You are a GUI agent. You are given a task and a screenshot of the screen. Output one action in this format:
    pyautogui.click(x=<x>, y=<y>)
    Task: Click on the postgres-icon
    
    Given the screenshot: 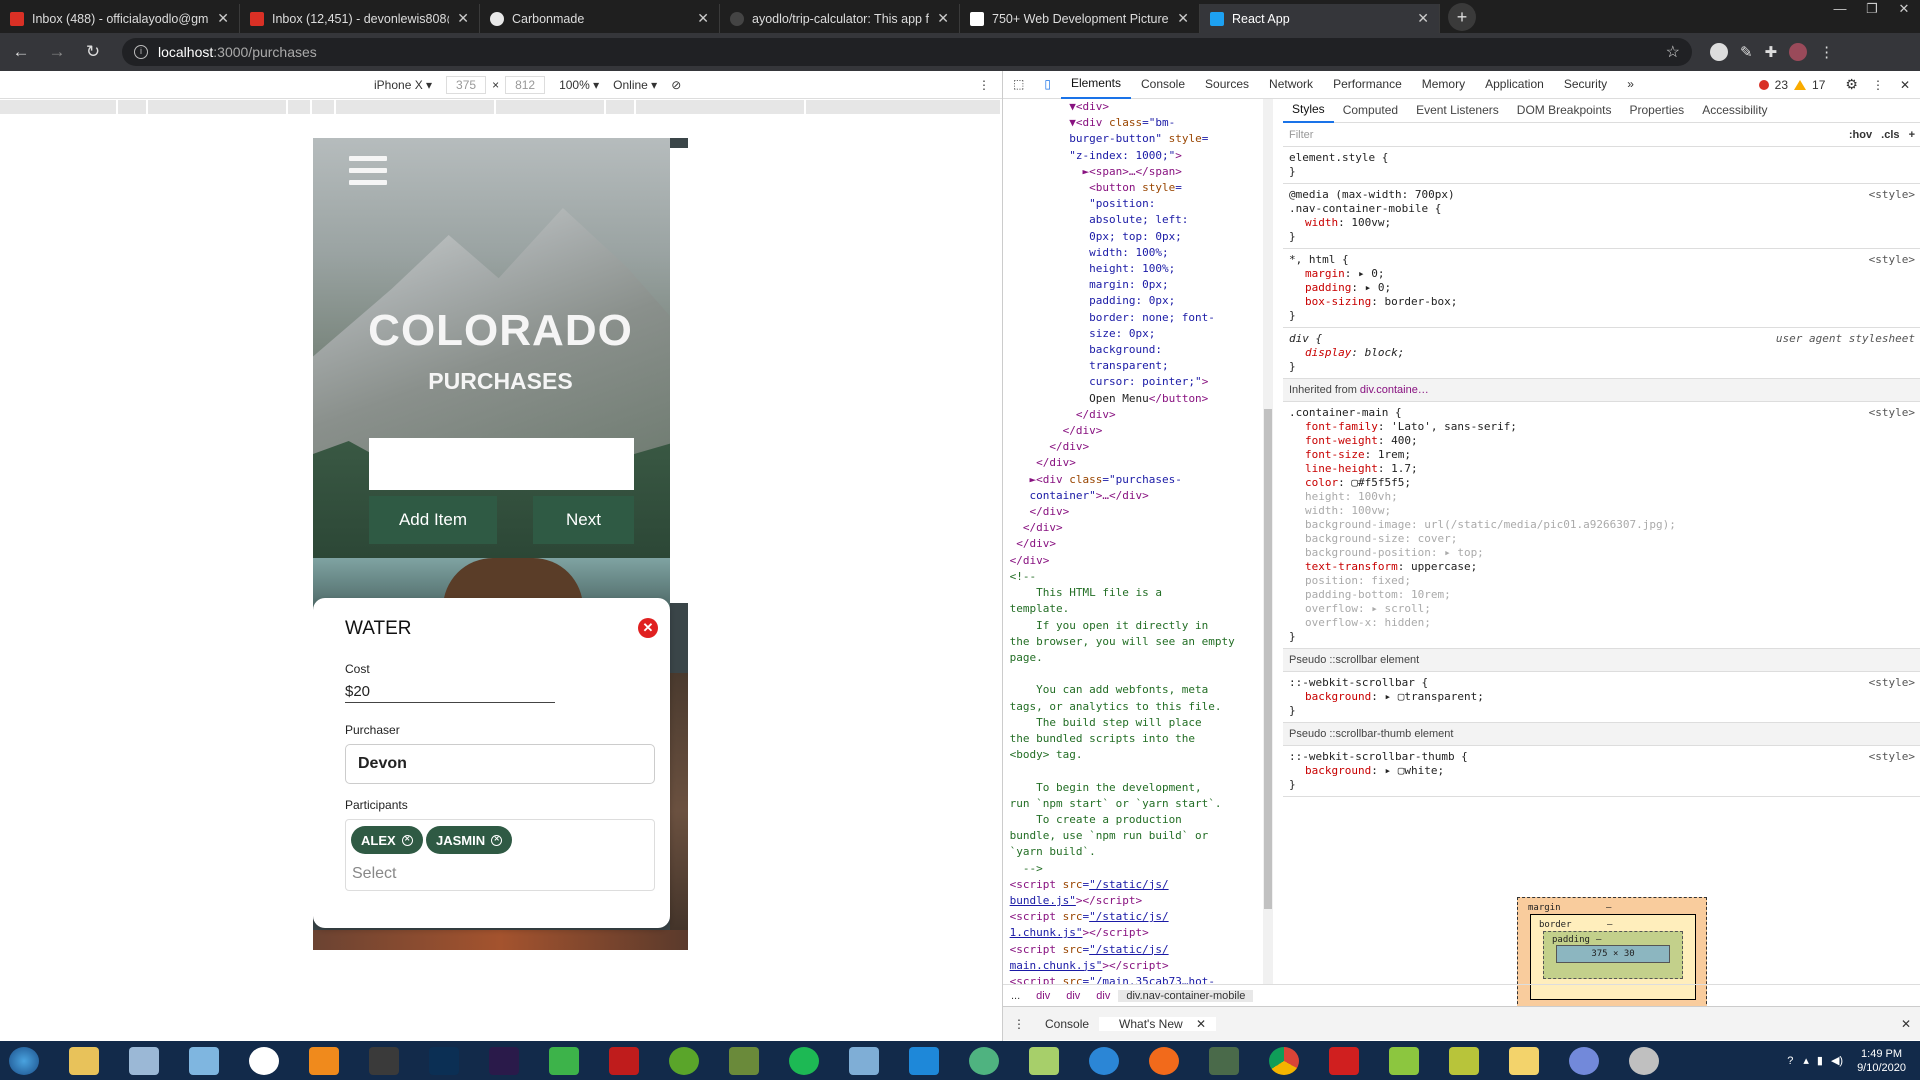 What is the action you would take?
    pyautogui.click(x=864, y=1061)
    